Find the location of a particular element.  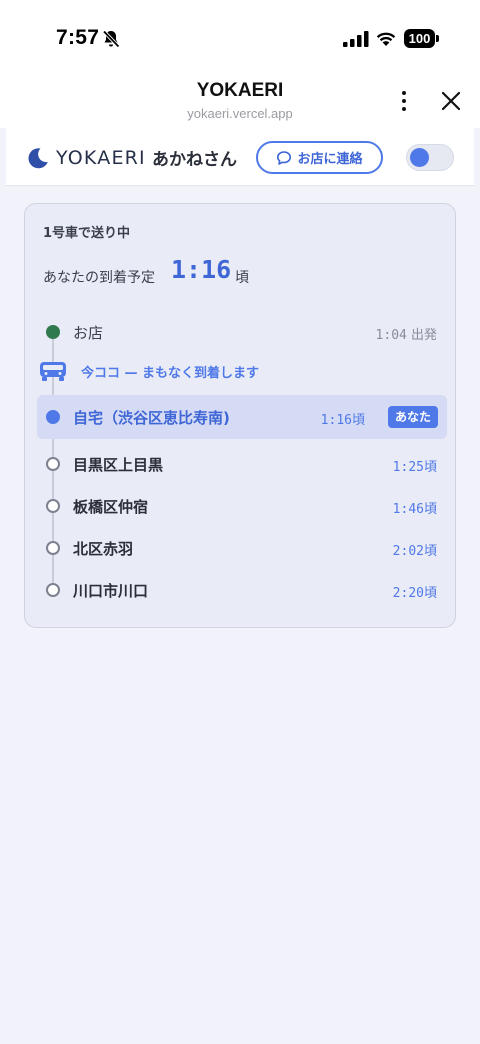

you-badge: あなた is located at coordinates (412, 417).